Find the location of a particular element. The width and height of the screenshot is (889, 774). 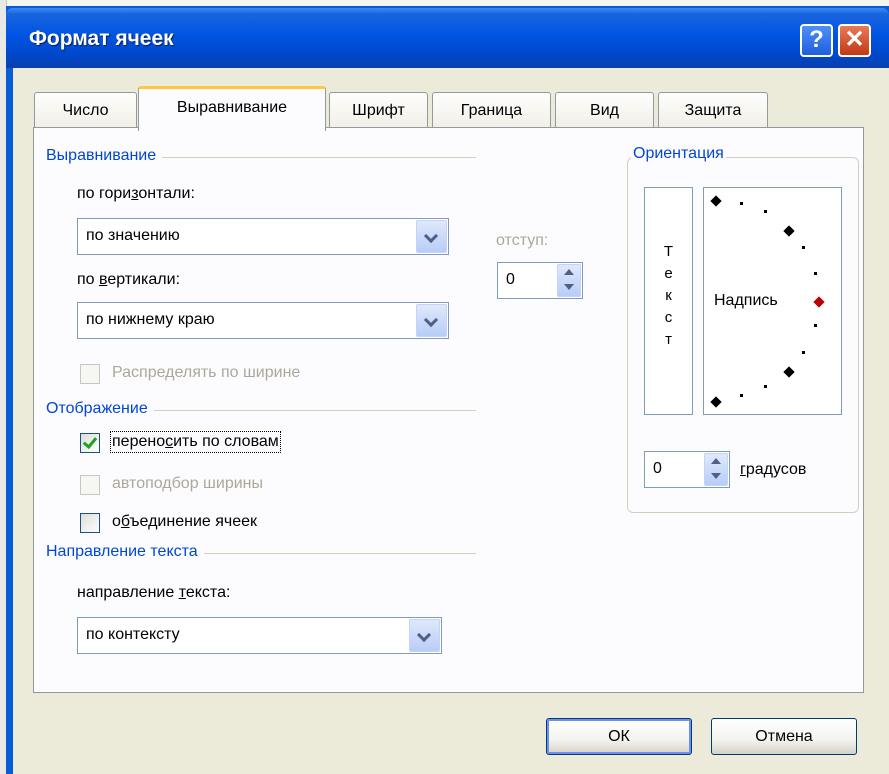

tab-font: Шрифт is located at coordinates (378, 110).